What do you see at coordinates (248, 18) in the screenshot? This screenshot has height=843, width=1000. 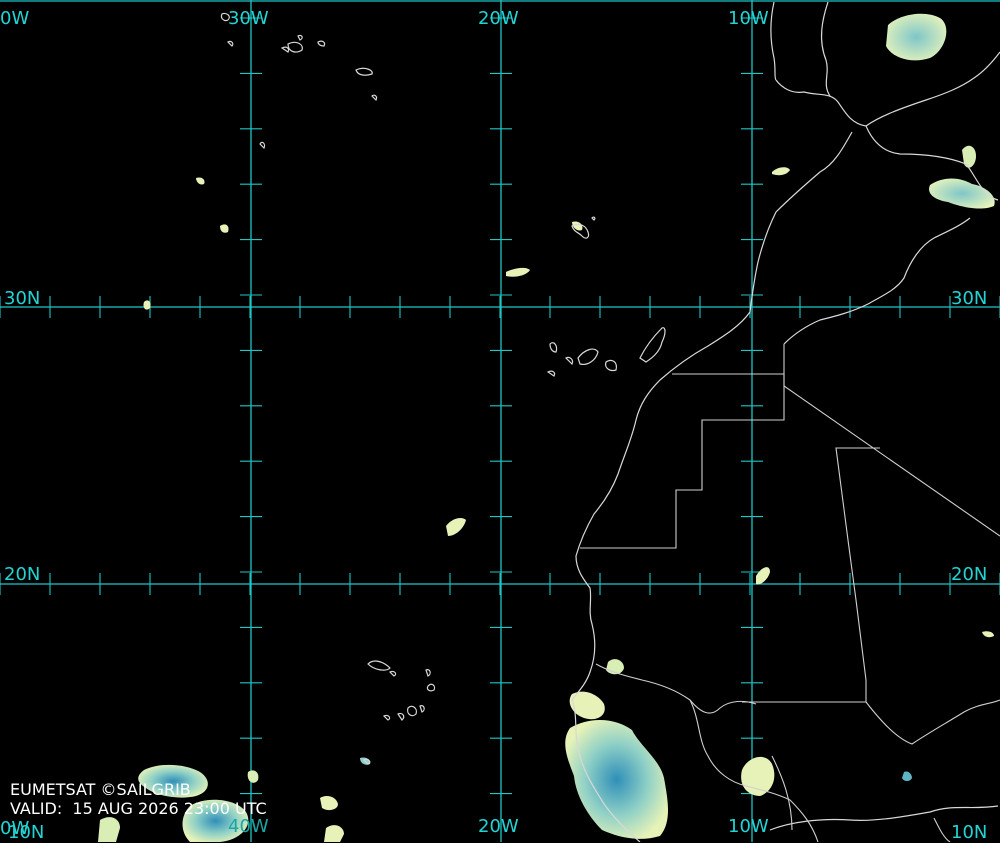 I see `lon-label-top-1: 30W` at bounding box center [248, 18].